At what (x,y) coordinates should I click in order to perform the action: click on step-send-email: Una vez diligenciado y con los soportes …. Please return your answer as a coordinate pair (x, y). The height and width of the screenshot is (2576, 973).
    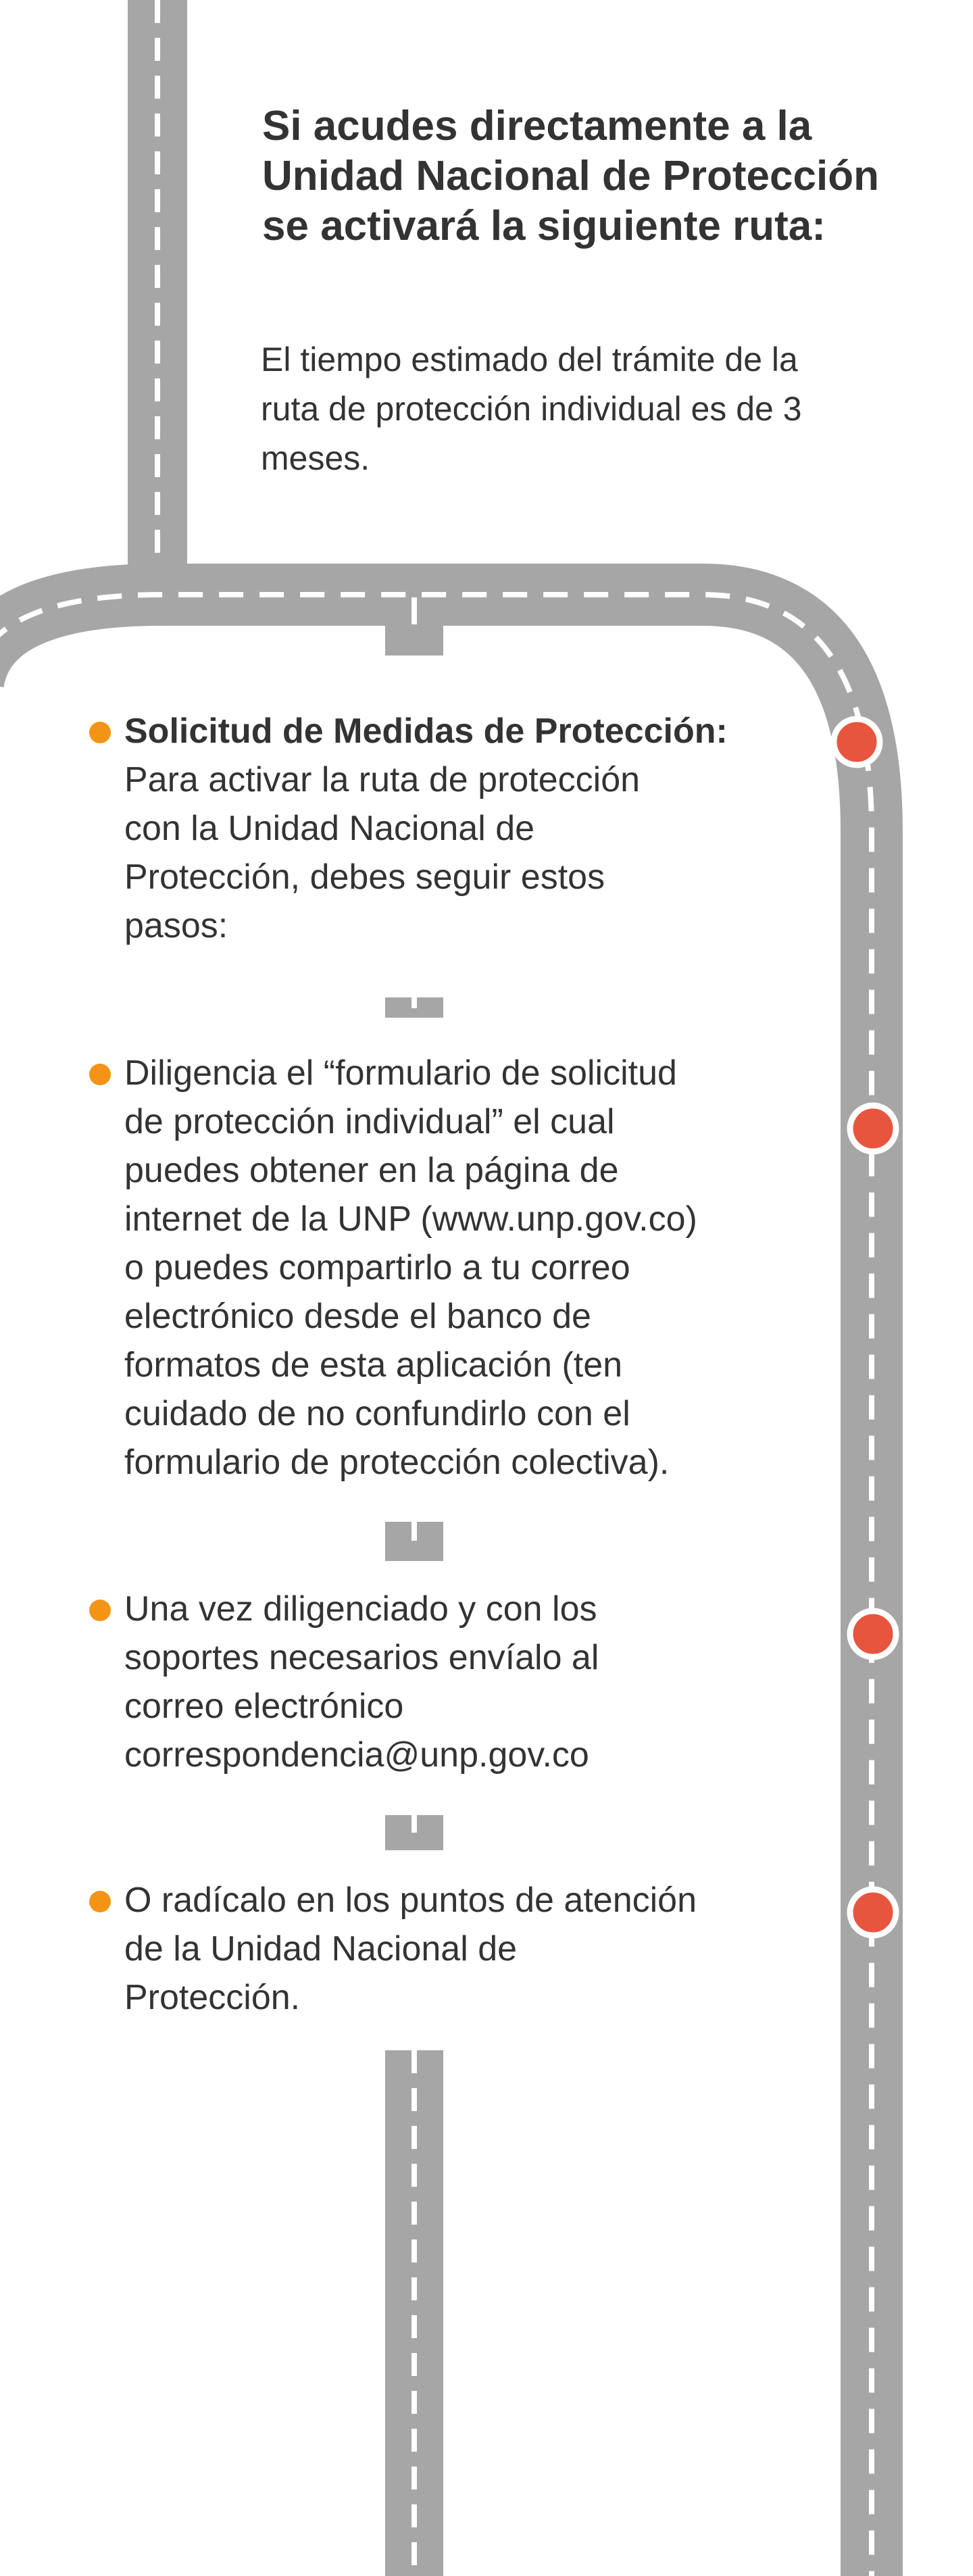
    Looking at the image, I should click on (431, 1682).